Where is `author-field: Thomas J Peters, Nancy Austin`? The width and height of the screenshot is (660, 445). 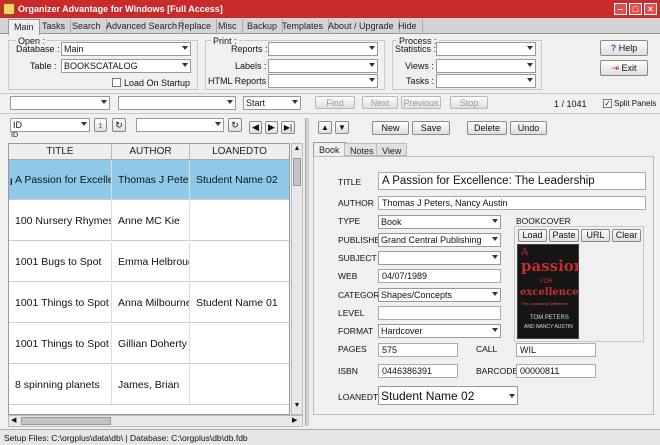
author-field: Thomas J Peters, Nancy Austin is located at coordinates (512, 203).